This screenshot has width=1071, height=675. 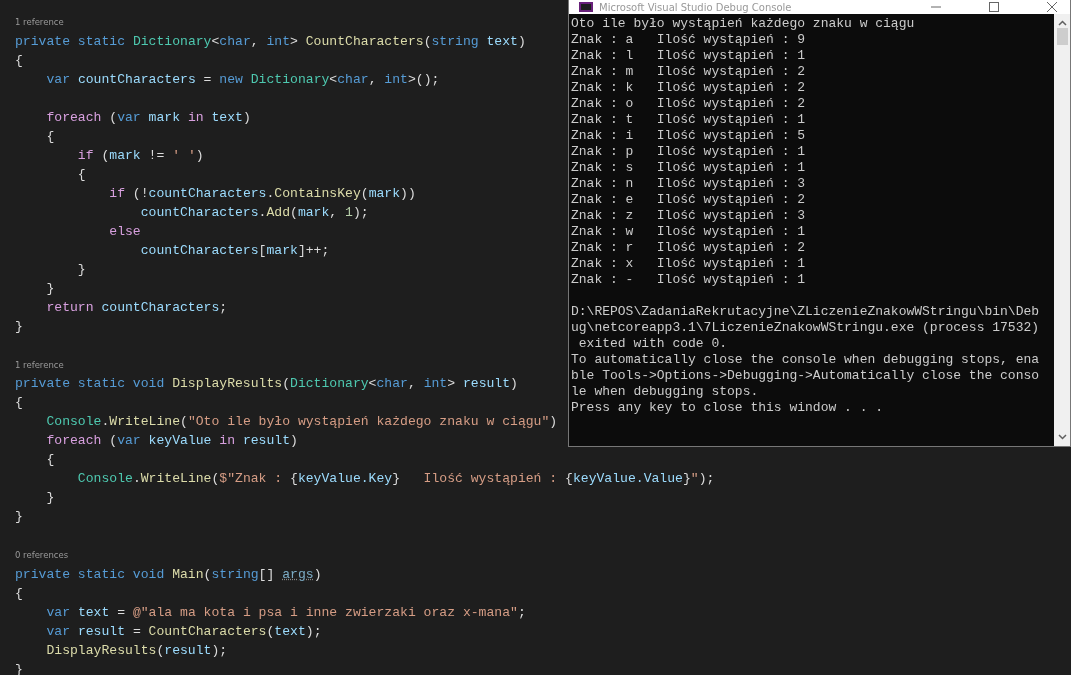 I want to click on console-line: Znak : z Ilość wystąpień : 3, so click(x=688, y=216).